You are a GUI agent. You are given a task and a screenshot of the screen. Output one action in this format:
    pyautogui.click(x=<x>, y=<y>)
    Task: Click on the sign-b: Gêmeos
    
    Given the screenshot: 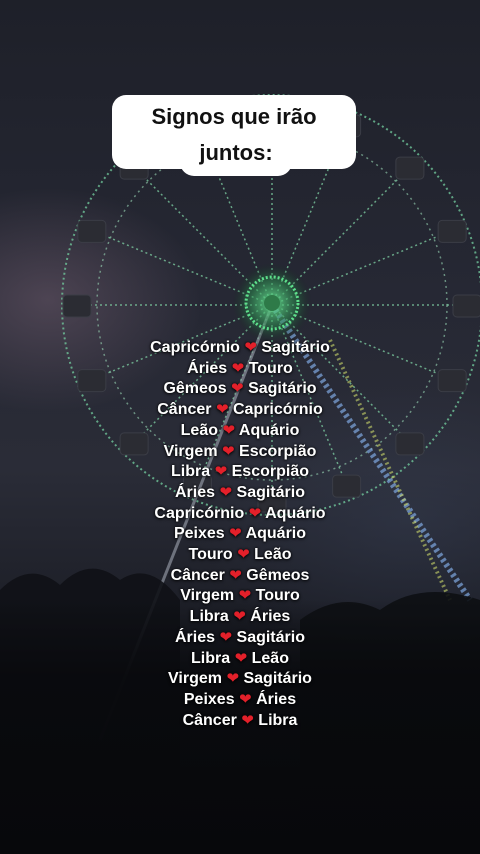 What is the action you would take?
    pyautogui.click(x=278, y=575)
    